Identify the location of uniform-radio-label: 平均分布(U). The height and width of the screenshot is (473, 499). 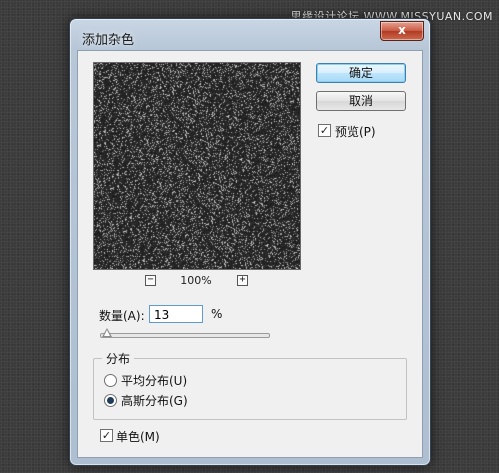
(154, 381).